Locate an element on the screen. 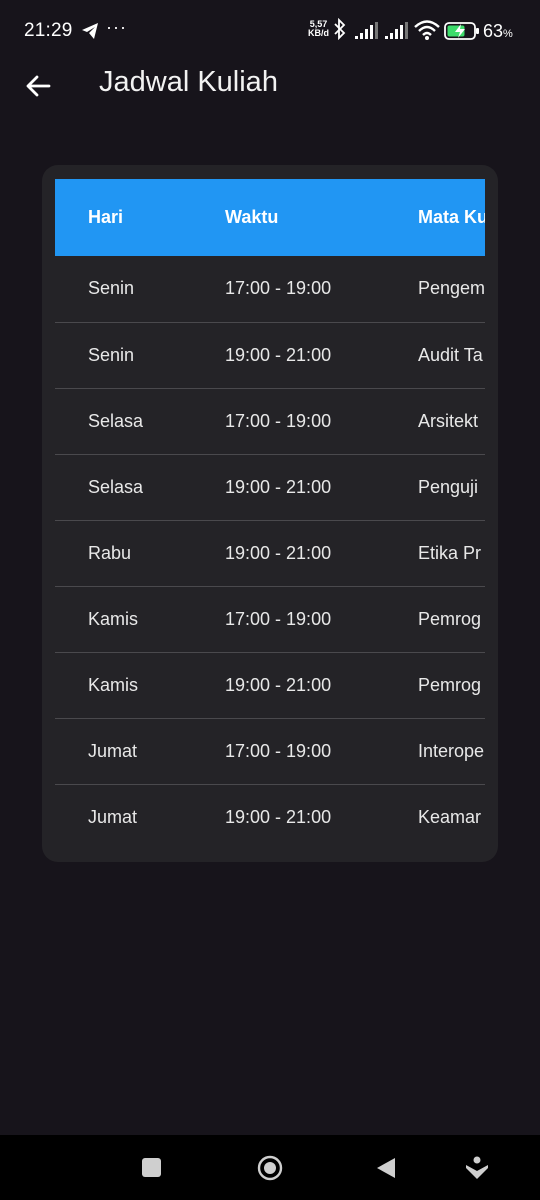 The image size is (540, 1200). table-row: Selasa 19:00 - 21:00 Penguji is located at coordinates (270, 487).